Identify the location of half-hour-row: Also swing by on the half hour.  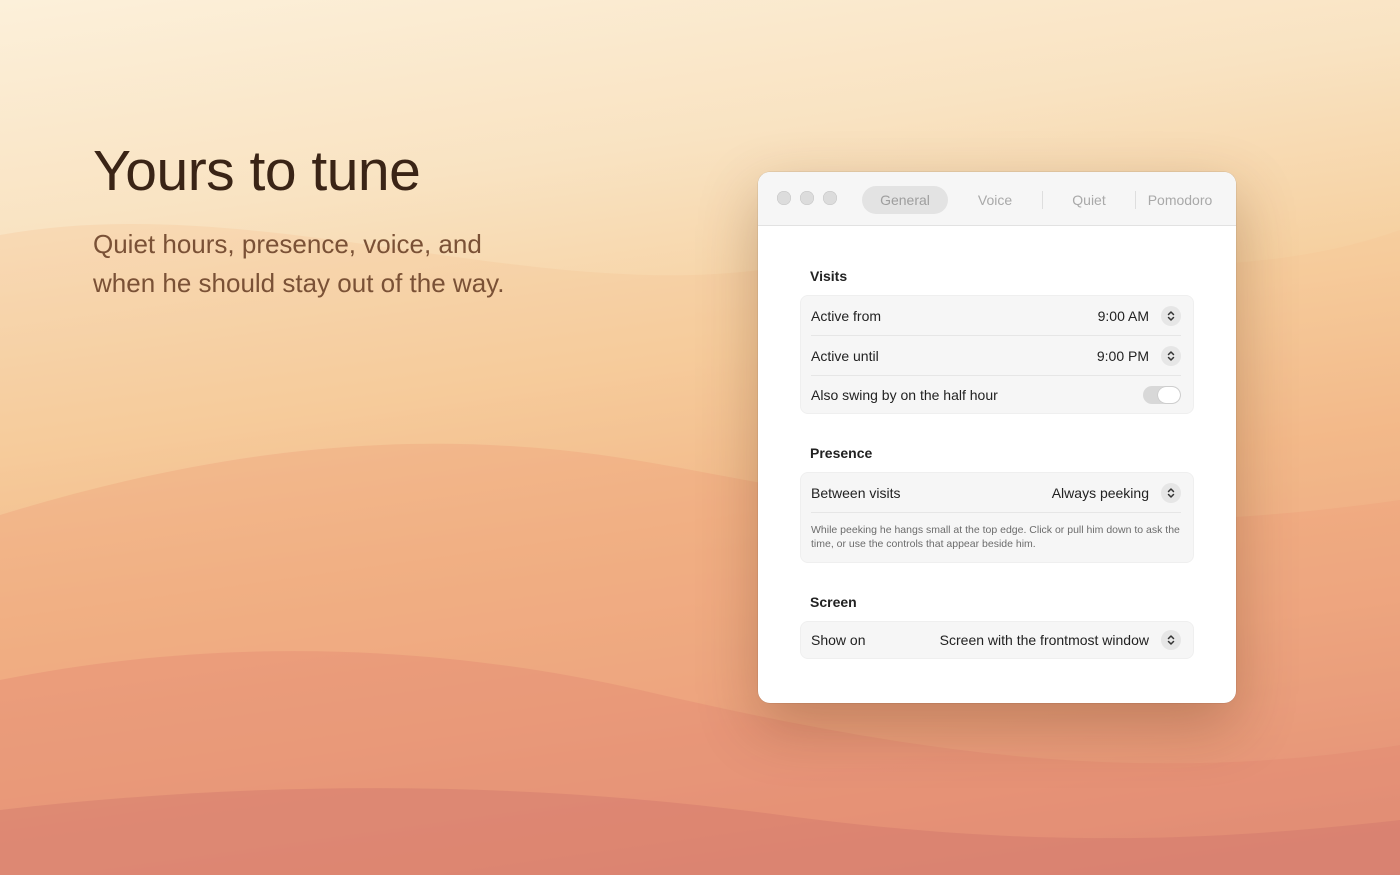
(996, 394).